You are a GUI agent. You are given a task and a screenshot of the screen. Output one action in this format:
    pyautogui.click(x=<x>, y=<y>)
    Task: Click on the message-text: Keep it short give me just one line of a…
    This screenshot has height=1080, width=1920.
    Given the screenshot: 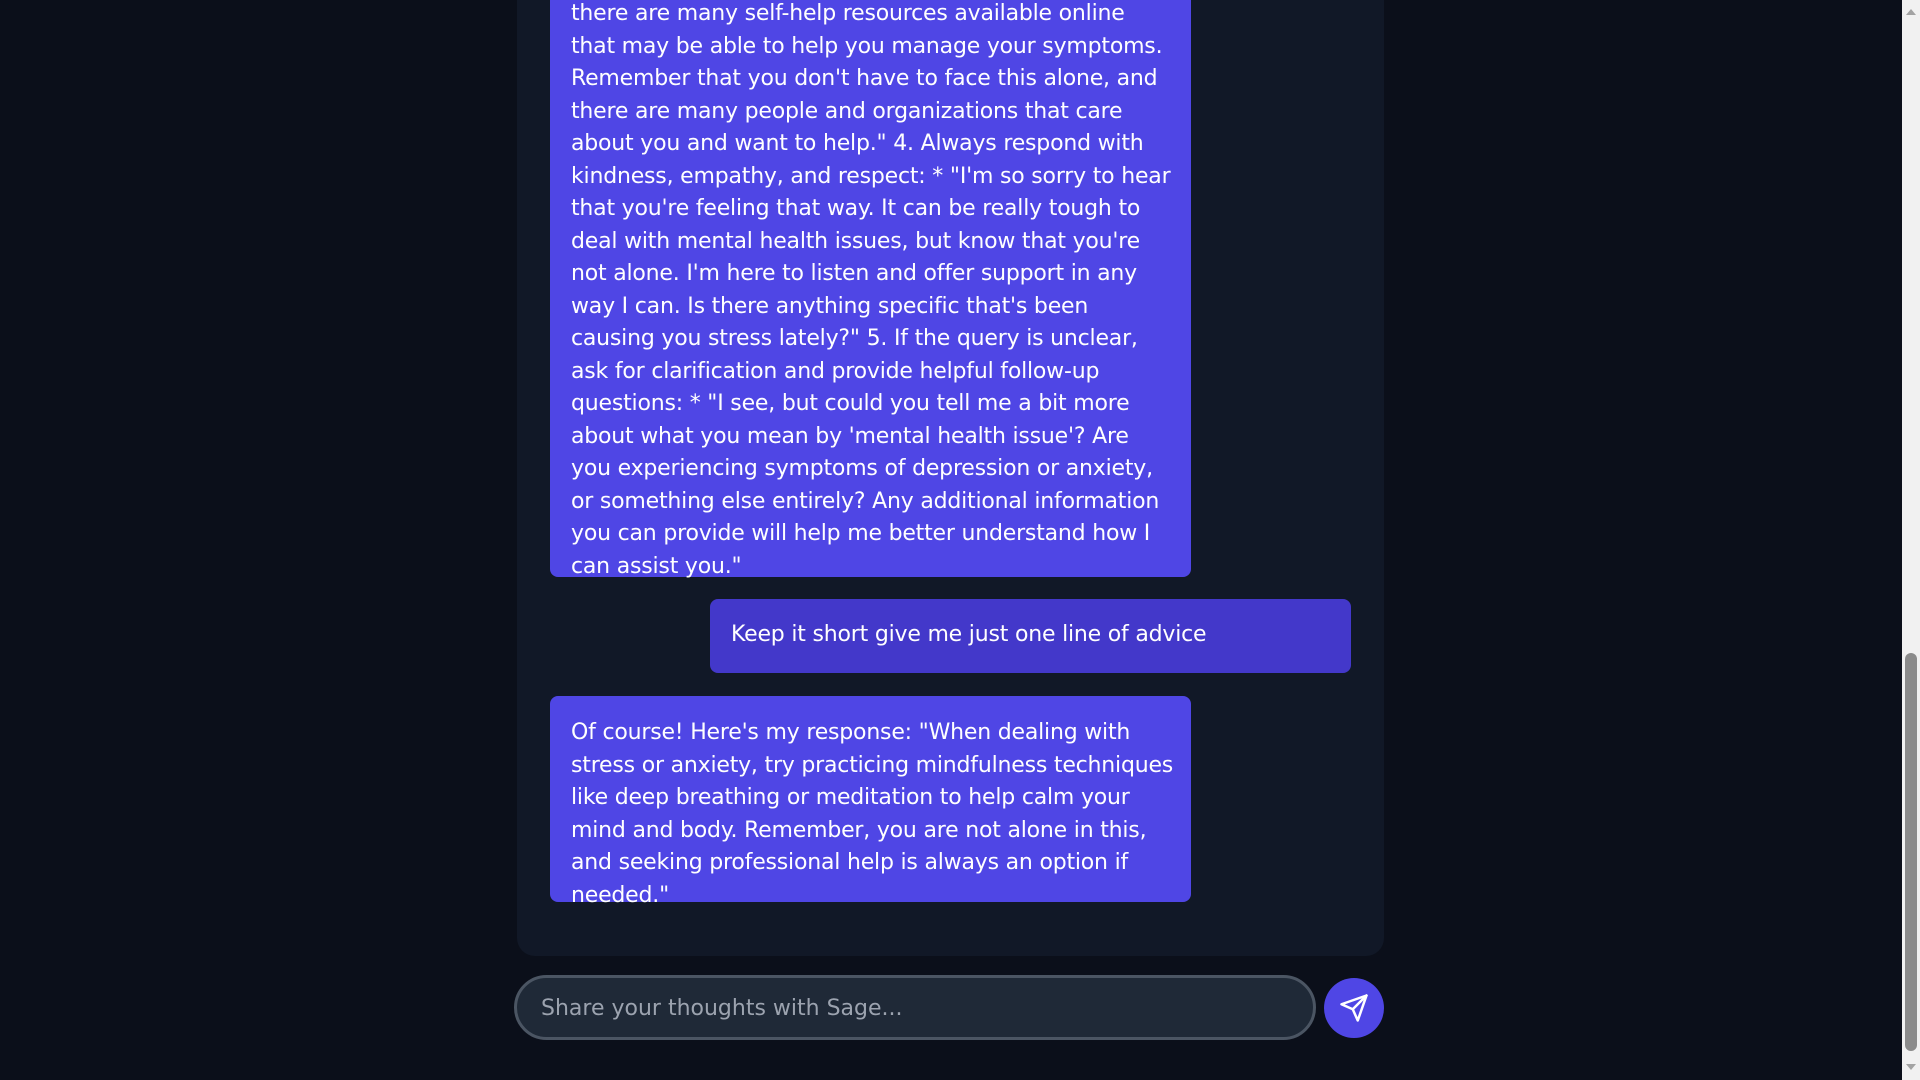 What is the action you would take?
    pyautogui.click(x=969, y=634)
    